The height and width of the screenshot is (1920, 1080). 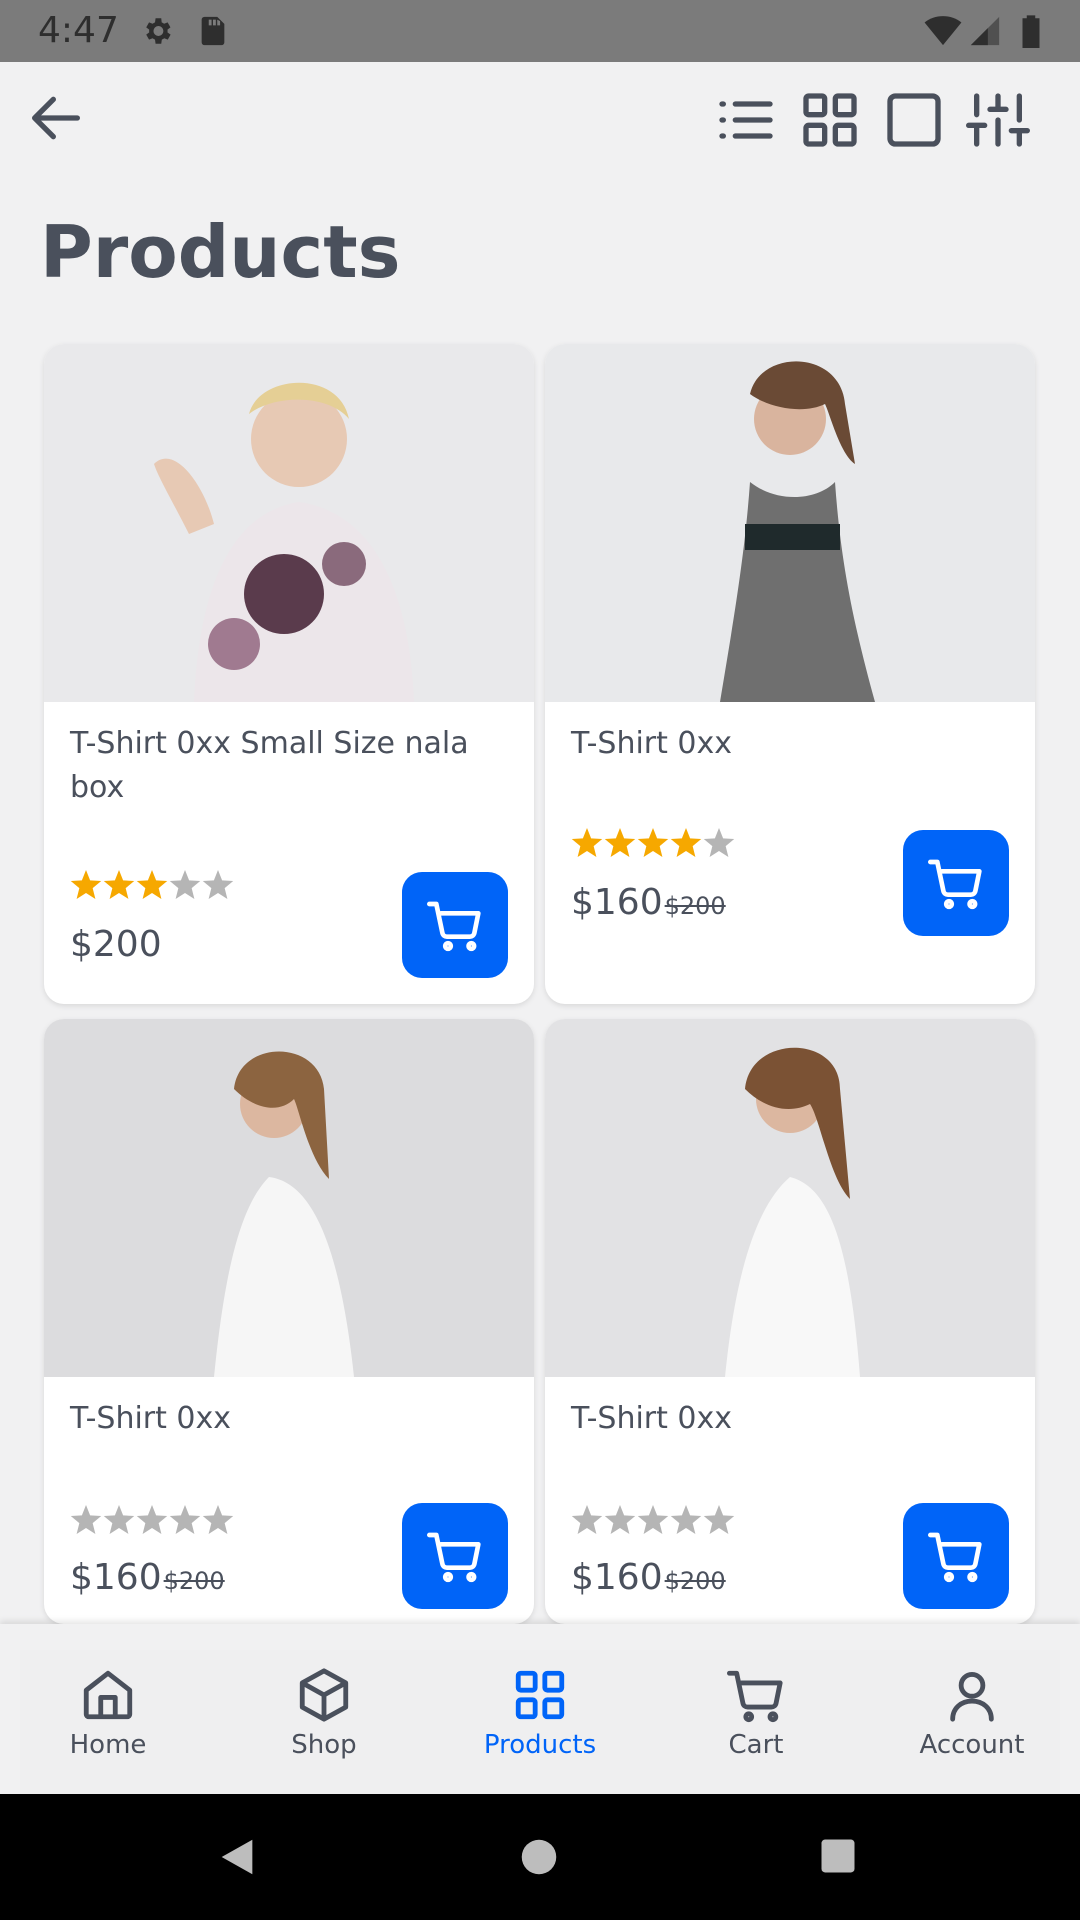 I want to click on recents-square-icon, so click(x=838, y=1856).